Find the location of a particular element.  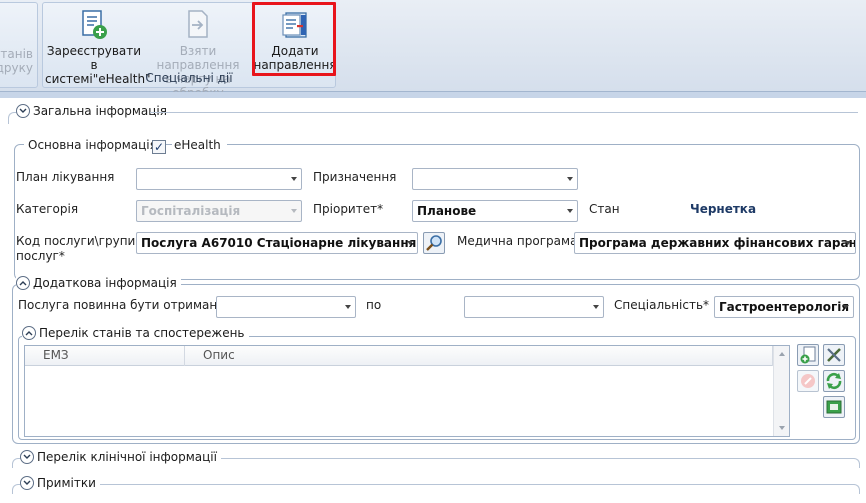

grid-vertical-scrollbar is located at coordinates (781, 391).